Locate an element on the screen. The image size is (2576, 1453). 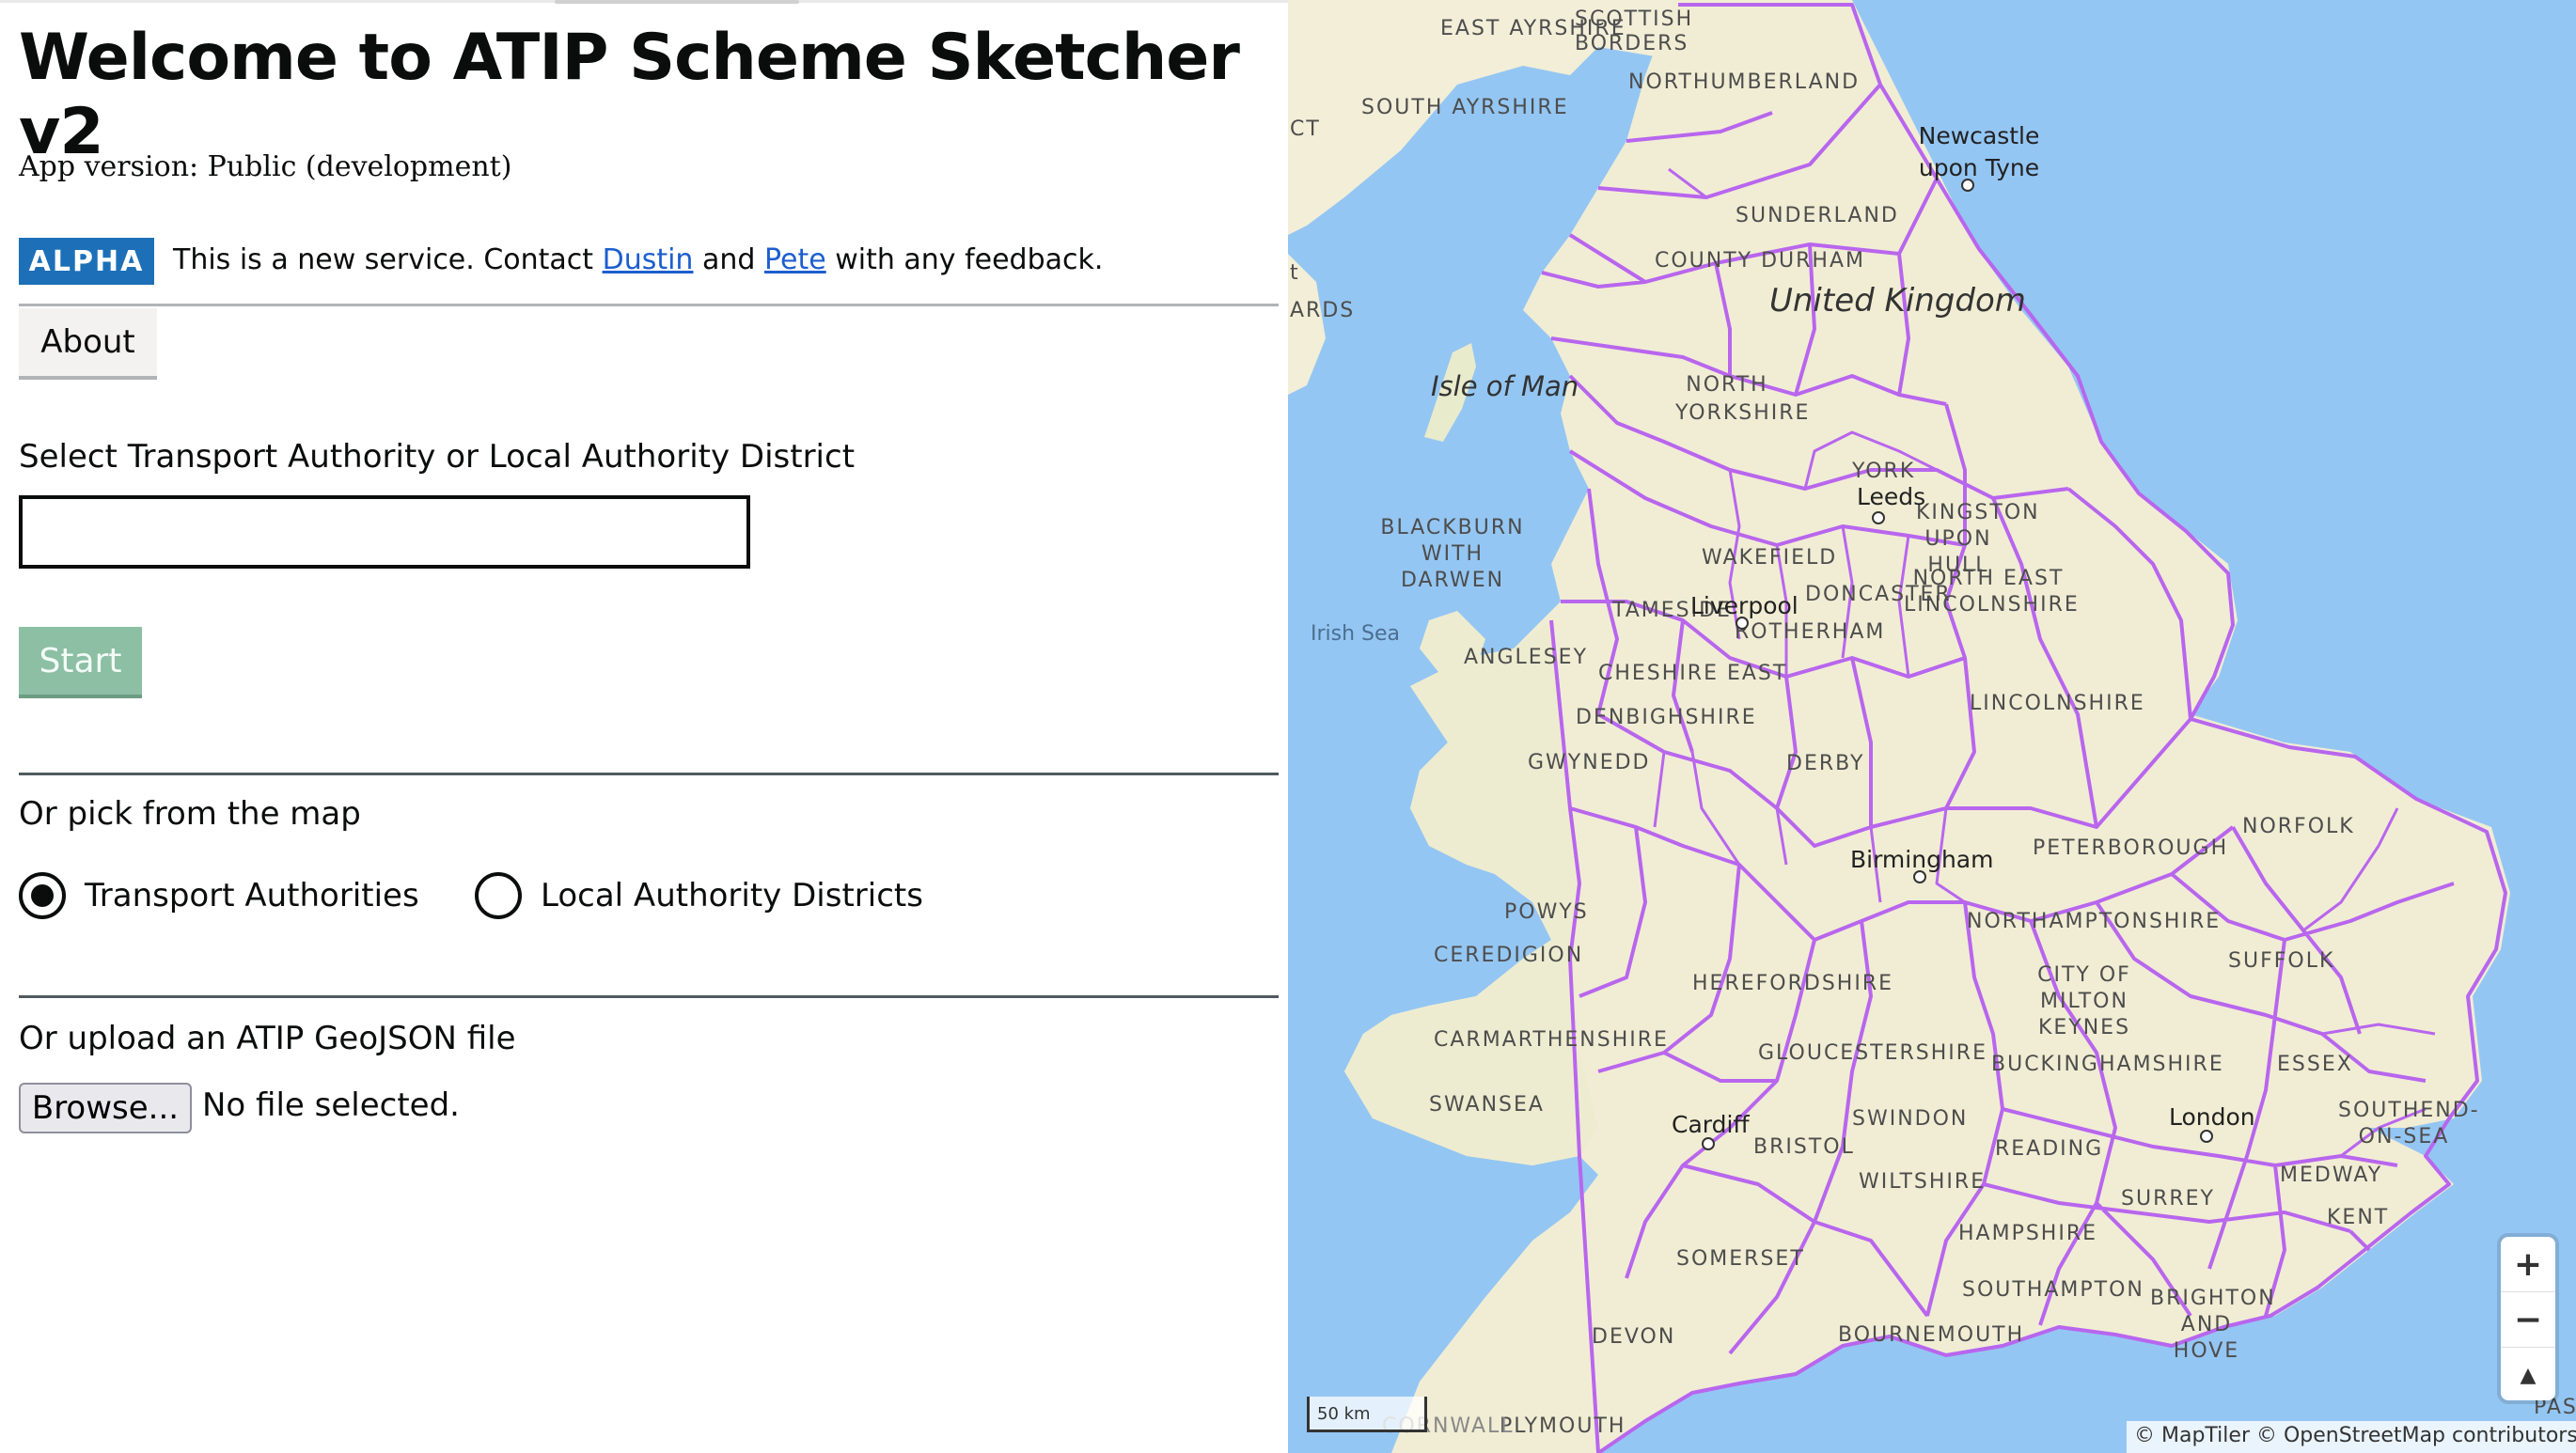
page-title: Welcome to ATIP Scheme Sketcher v2 is located at coordinates (629, 95).